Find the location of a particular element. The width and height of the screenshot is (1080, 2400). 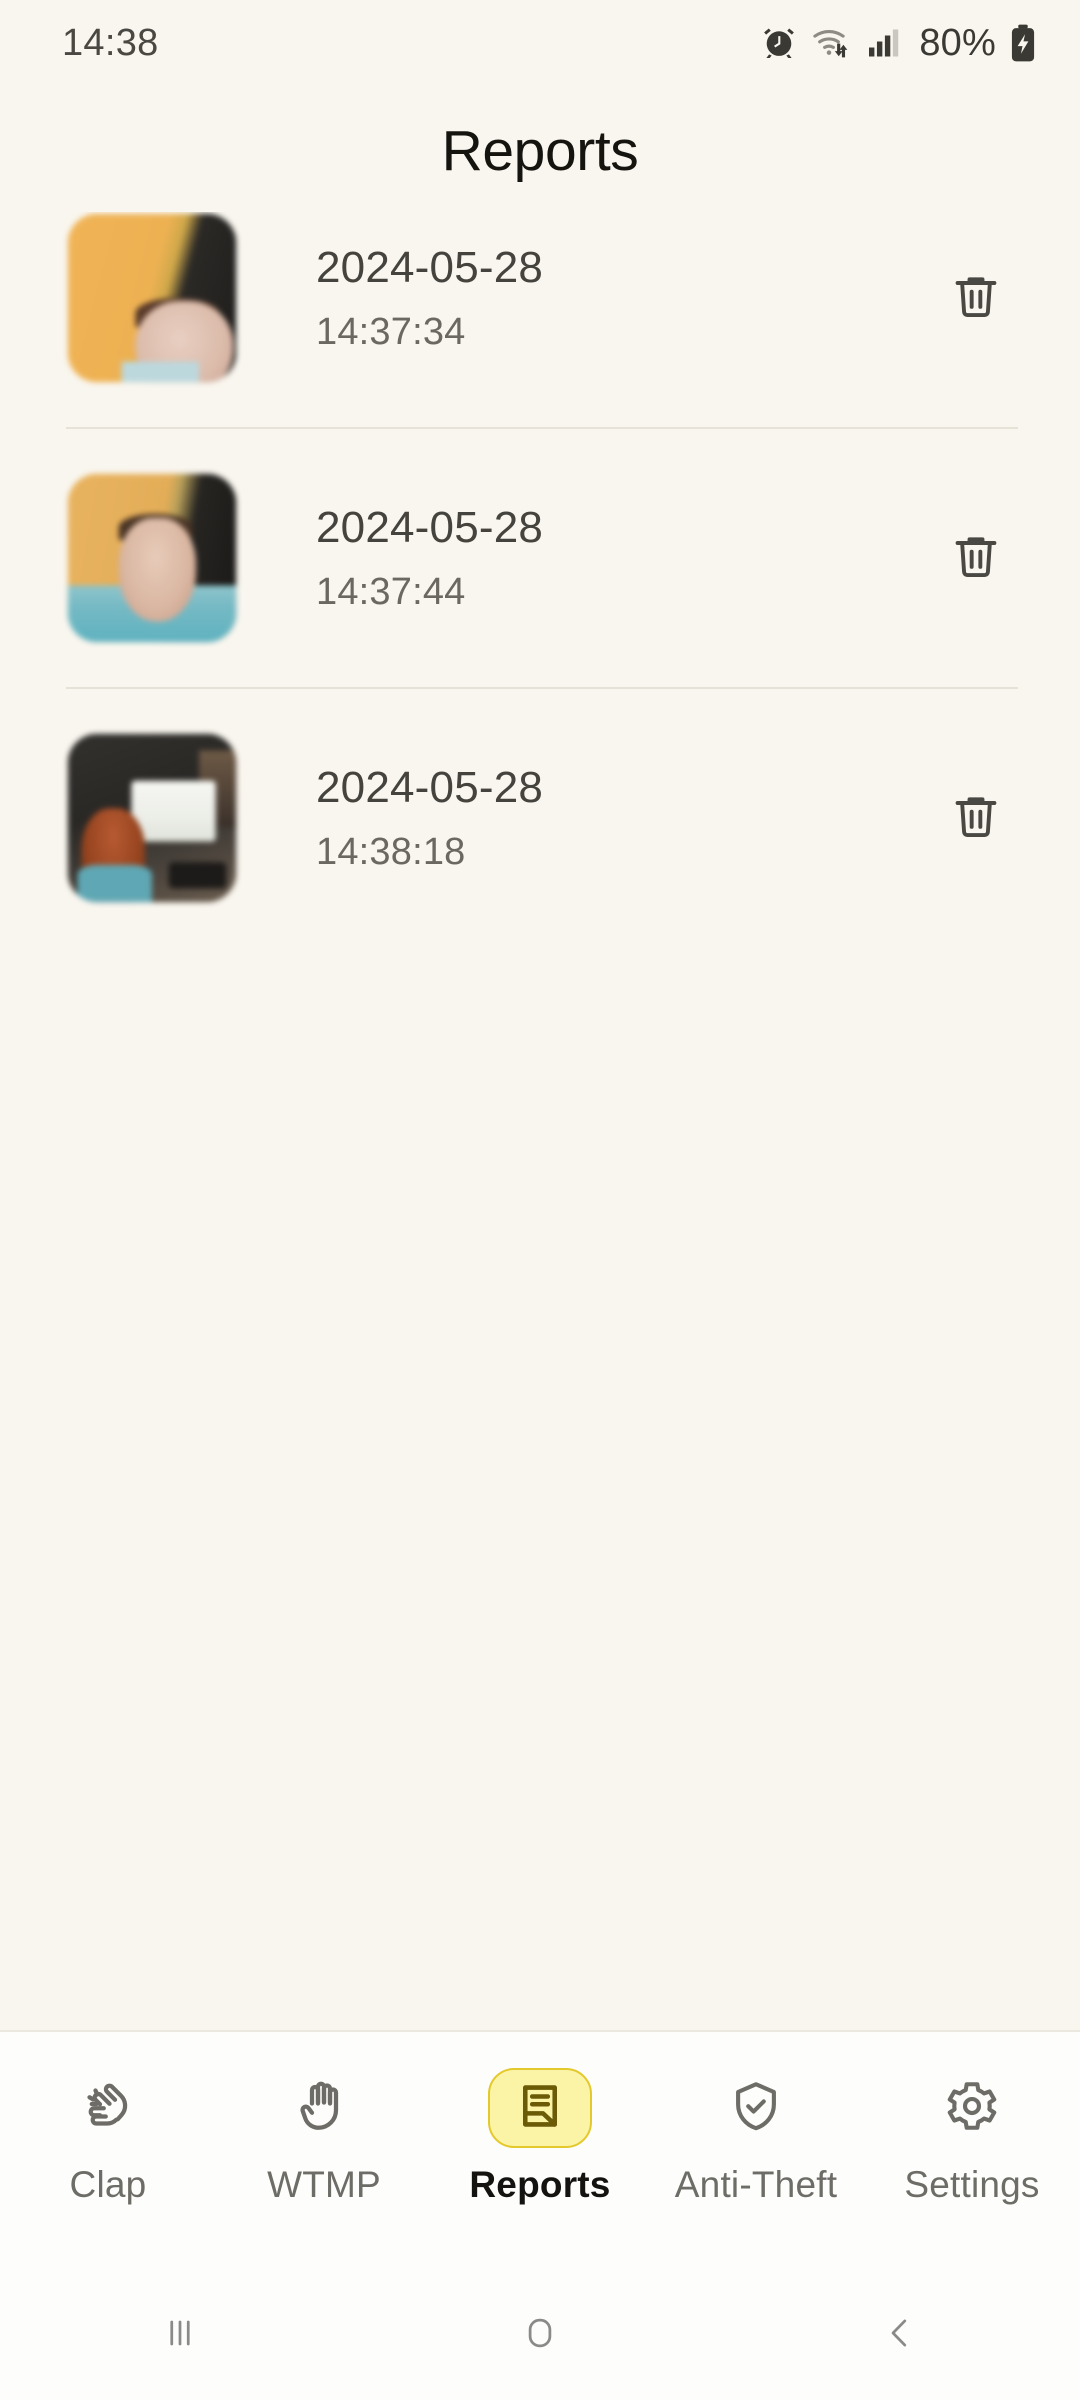

nav-item-wtmp: WTMP is located at coordinates (324, 2137).